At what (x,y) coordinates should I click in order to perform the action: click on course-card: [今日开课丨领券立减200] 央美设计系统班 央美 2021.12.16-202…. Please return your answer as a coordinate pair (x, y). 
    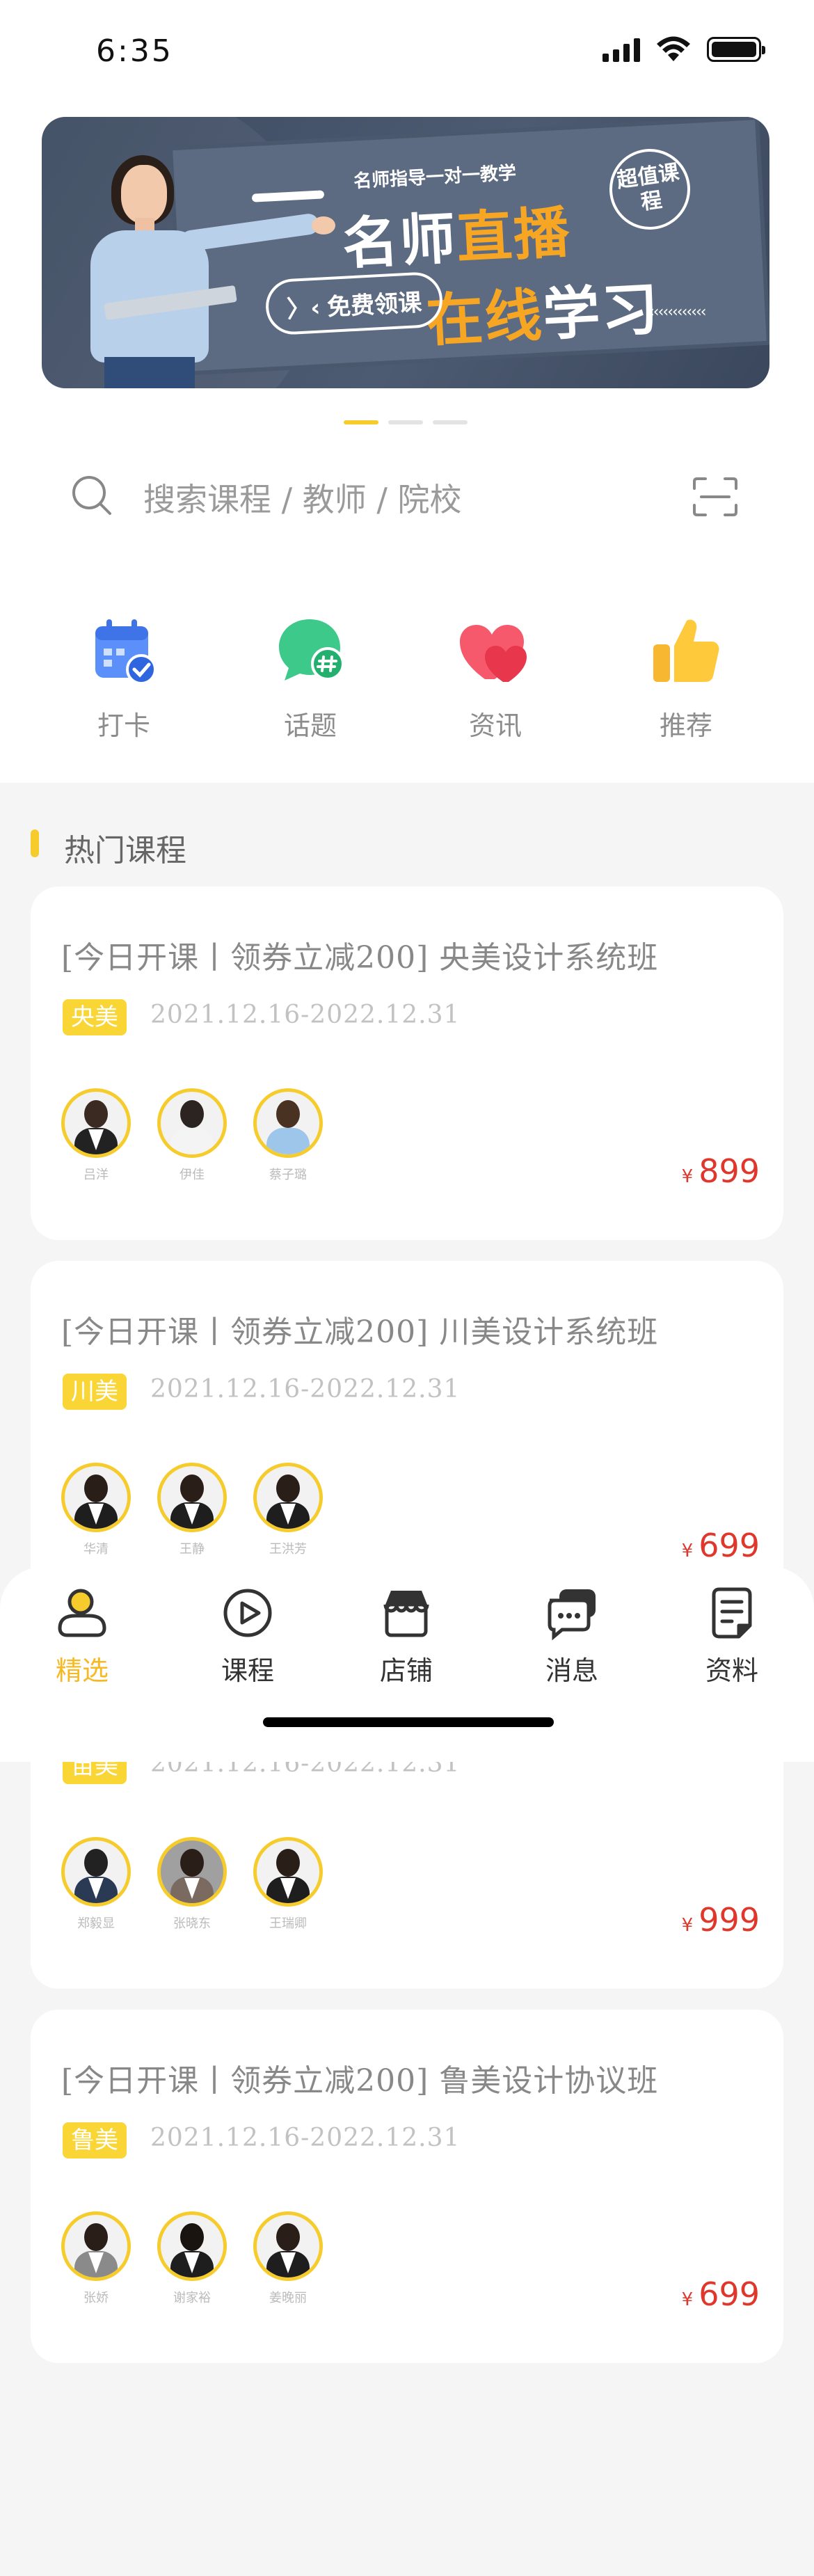
    Looking at the image, I should click on (407, 1063).